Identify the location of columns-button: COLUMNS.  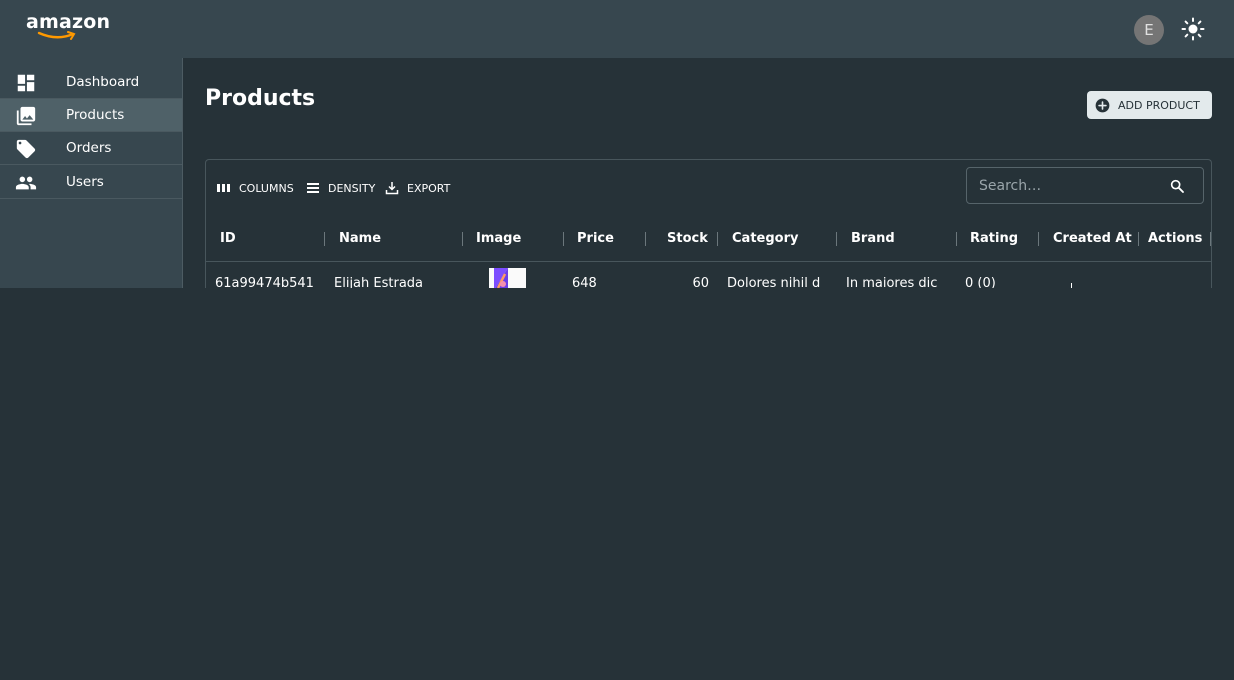
(255, 188).